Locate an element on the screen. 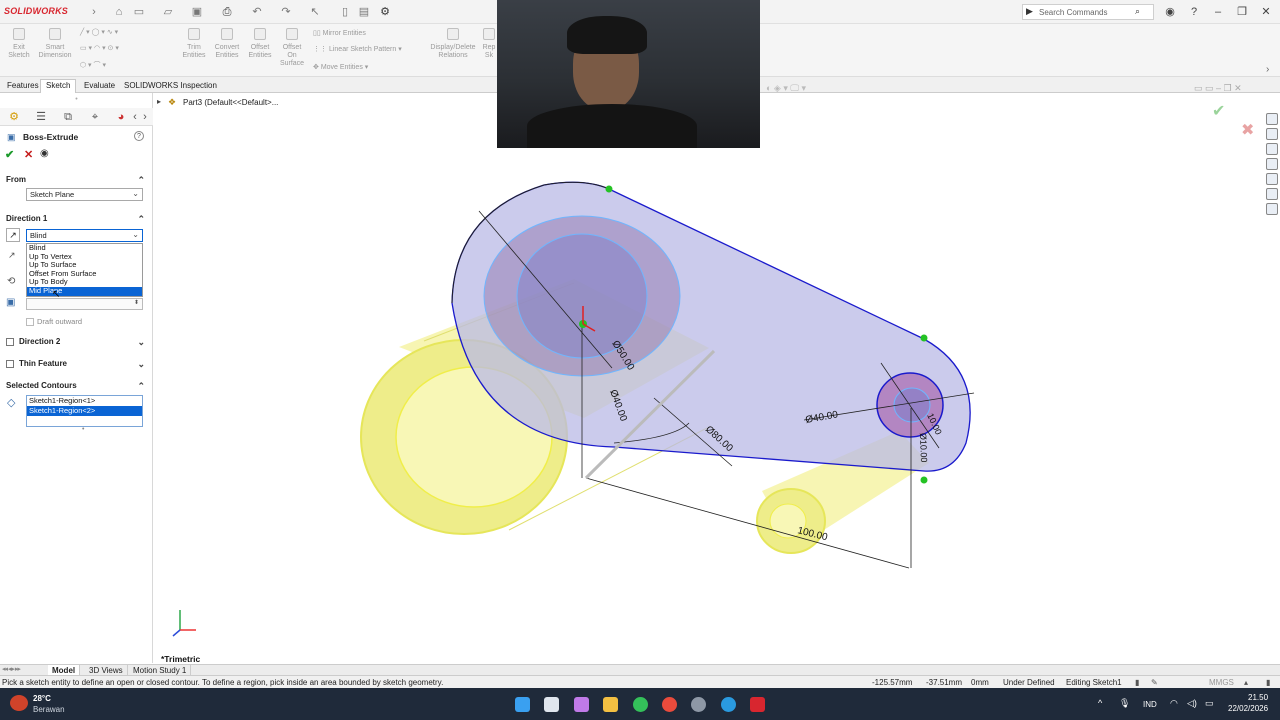 This screenshot has width=1280, height=720. ok-check-icon: ✔ is located at coordinates (9, 154).